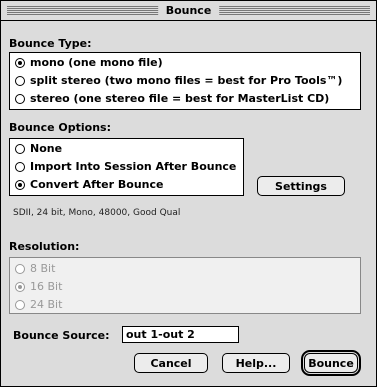  I want to click on radio-16-bit: 16 Bit, so click(38, 286).